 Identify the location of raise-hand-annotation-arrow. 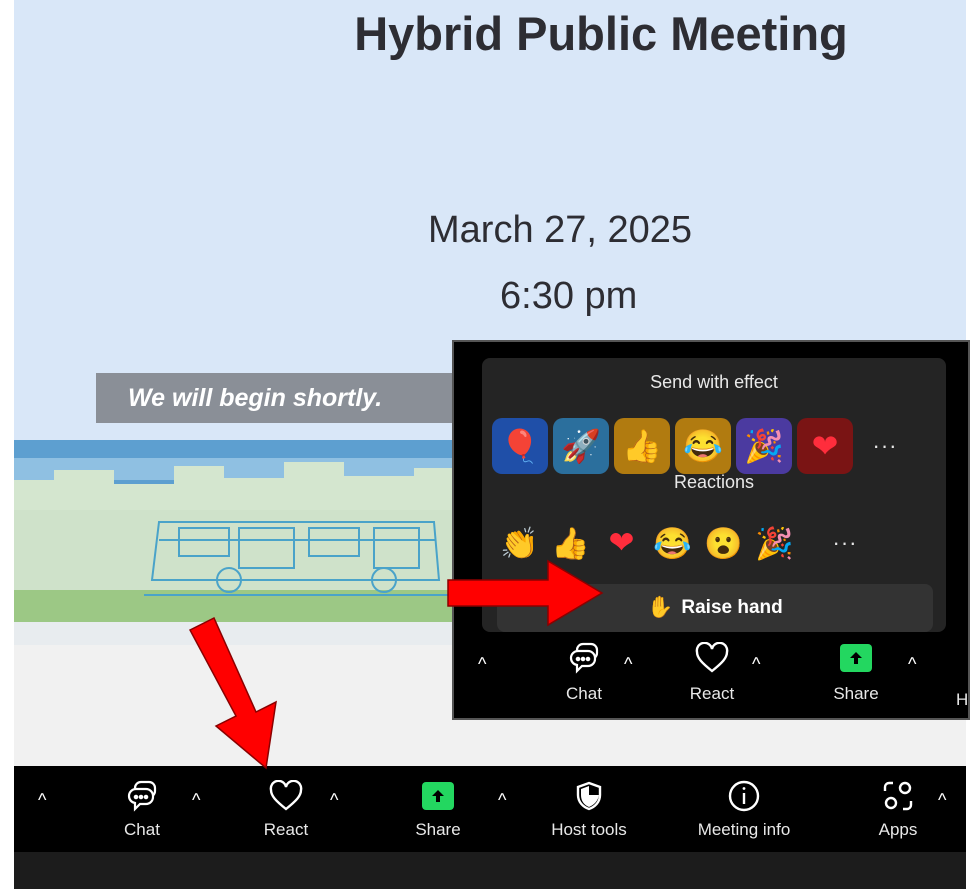
(525, 593).